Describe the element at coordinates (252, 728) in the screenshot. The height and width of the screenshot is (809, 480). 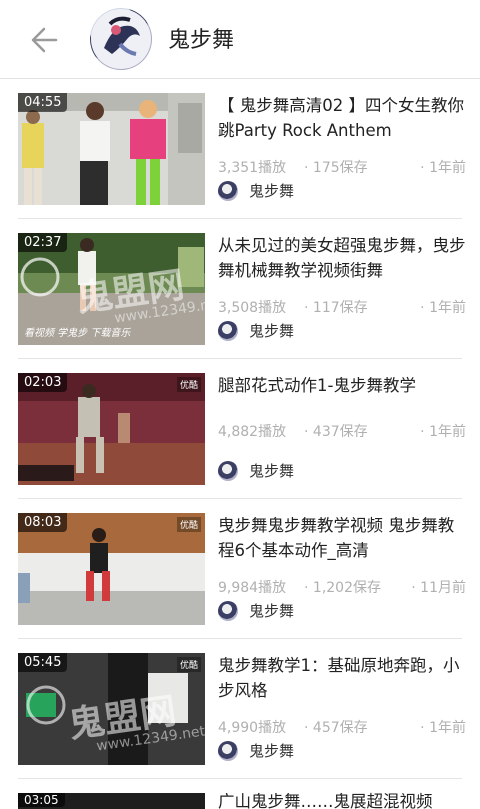
I see `play-count: 4,990播放` at that location.